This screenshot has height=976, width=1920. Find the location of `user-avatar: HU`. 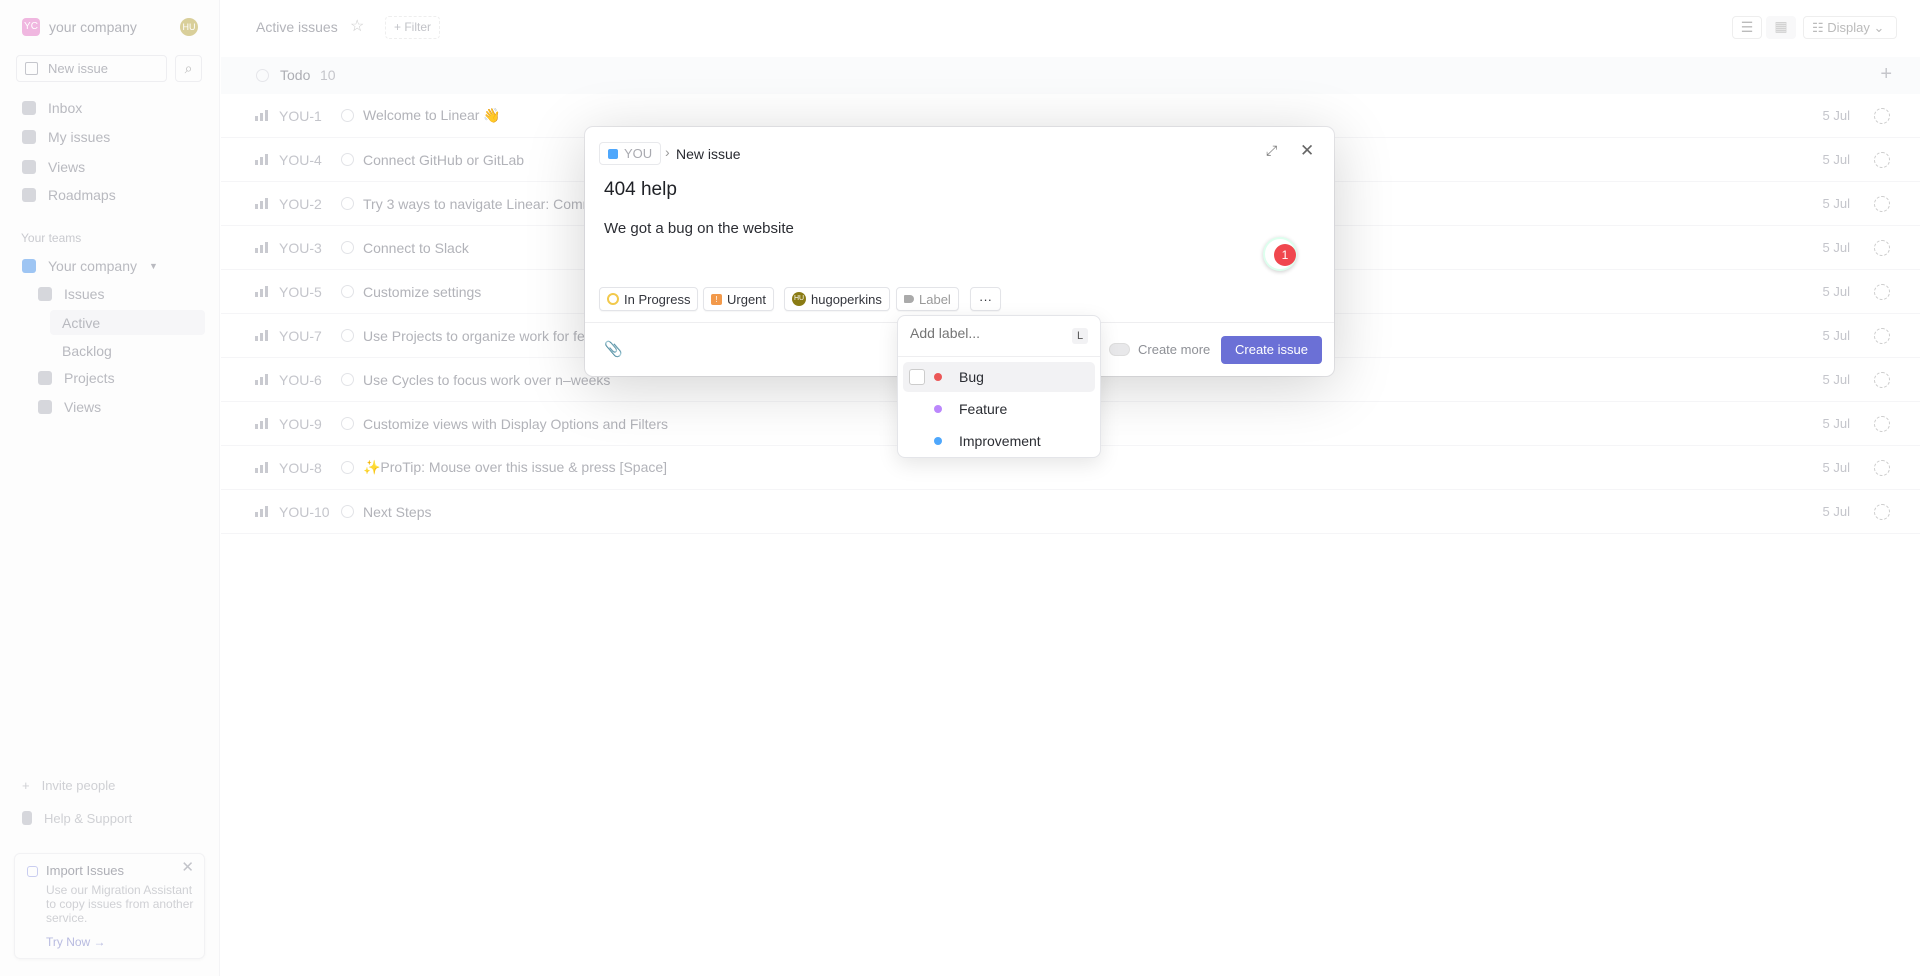

user-avatar: HU is located at coordinates (189, 27).